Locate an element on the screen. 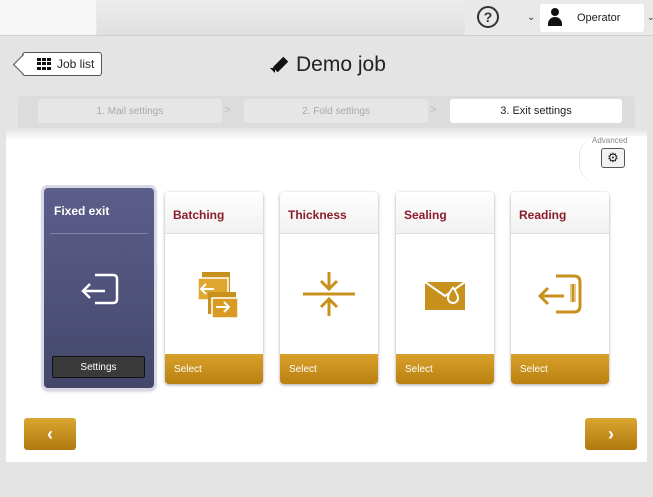 This screenshot has height=497, width=653. card-title: Batching is located at coordinates (214, 213).